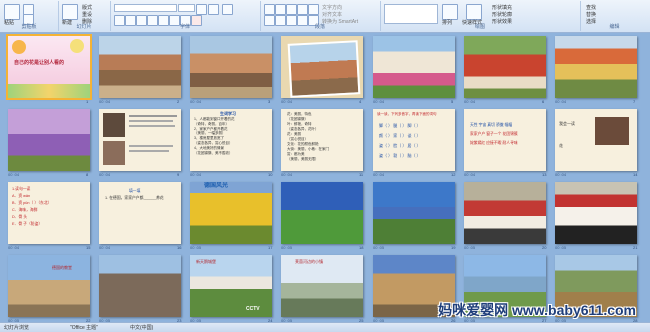 The image size is (650, 332). I want to click on paste-icon, so click(12, 12).